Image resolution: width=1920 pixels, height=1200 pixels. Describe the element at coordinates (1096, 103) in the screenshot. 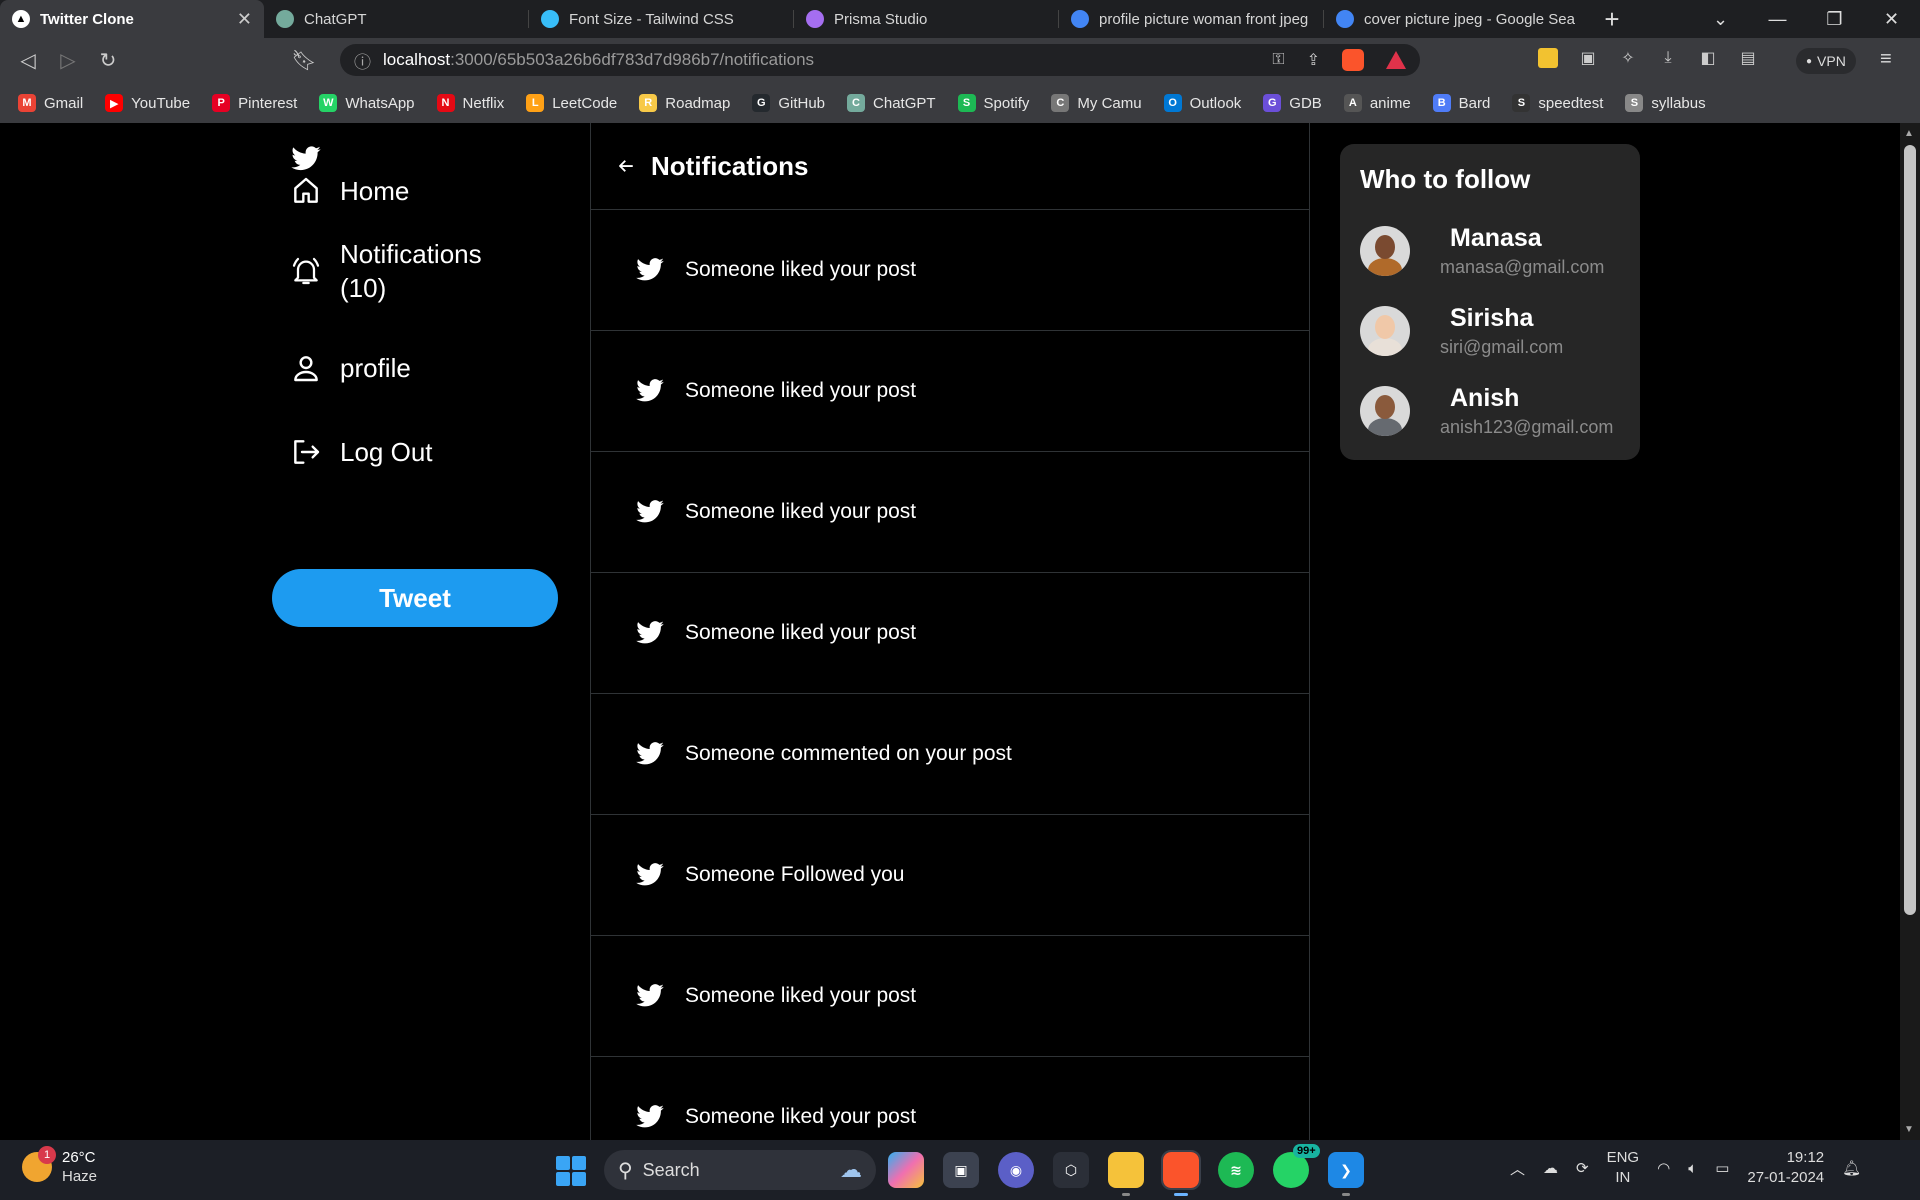

I see `bookmark-item: C My Camu` at that location.